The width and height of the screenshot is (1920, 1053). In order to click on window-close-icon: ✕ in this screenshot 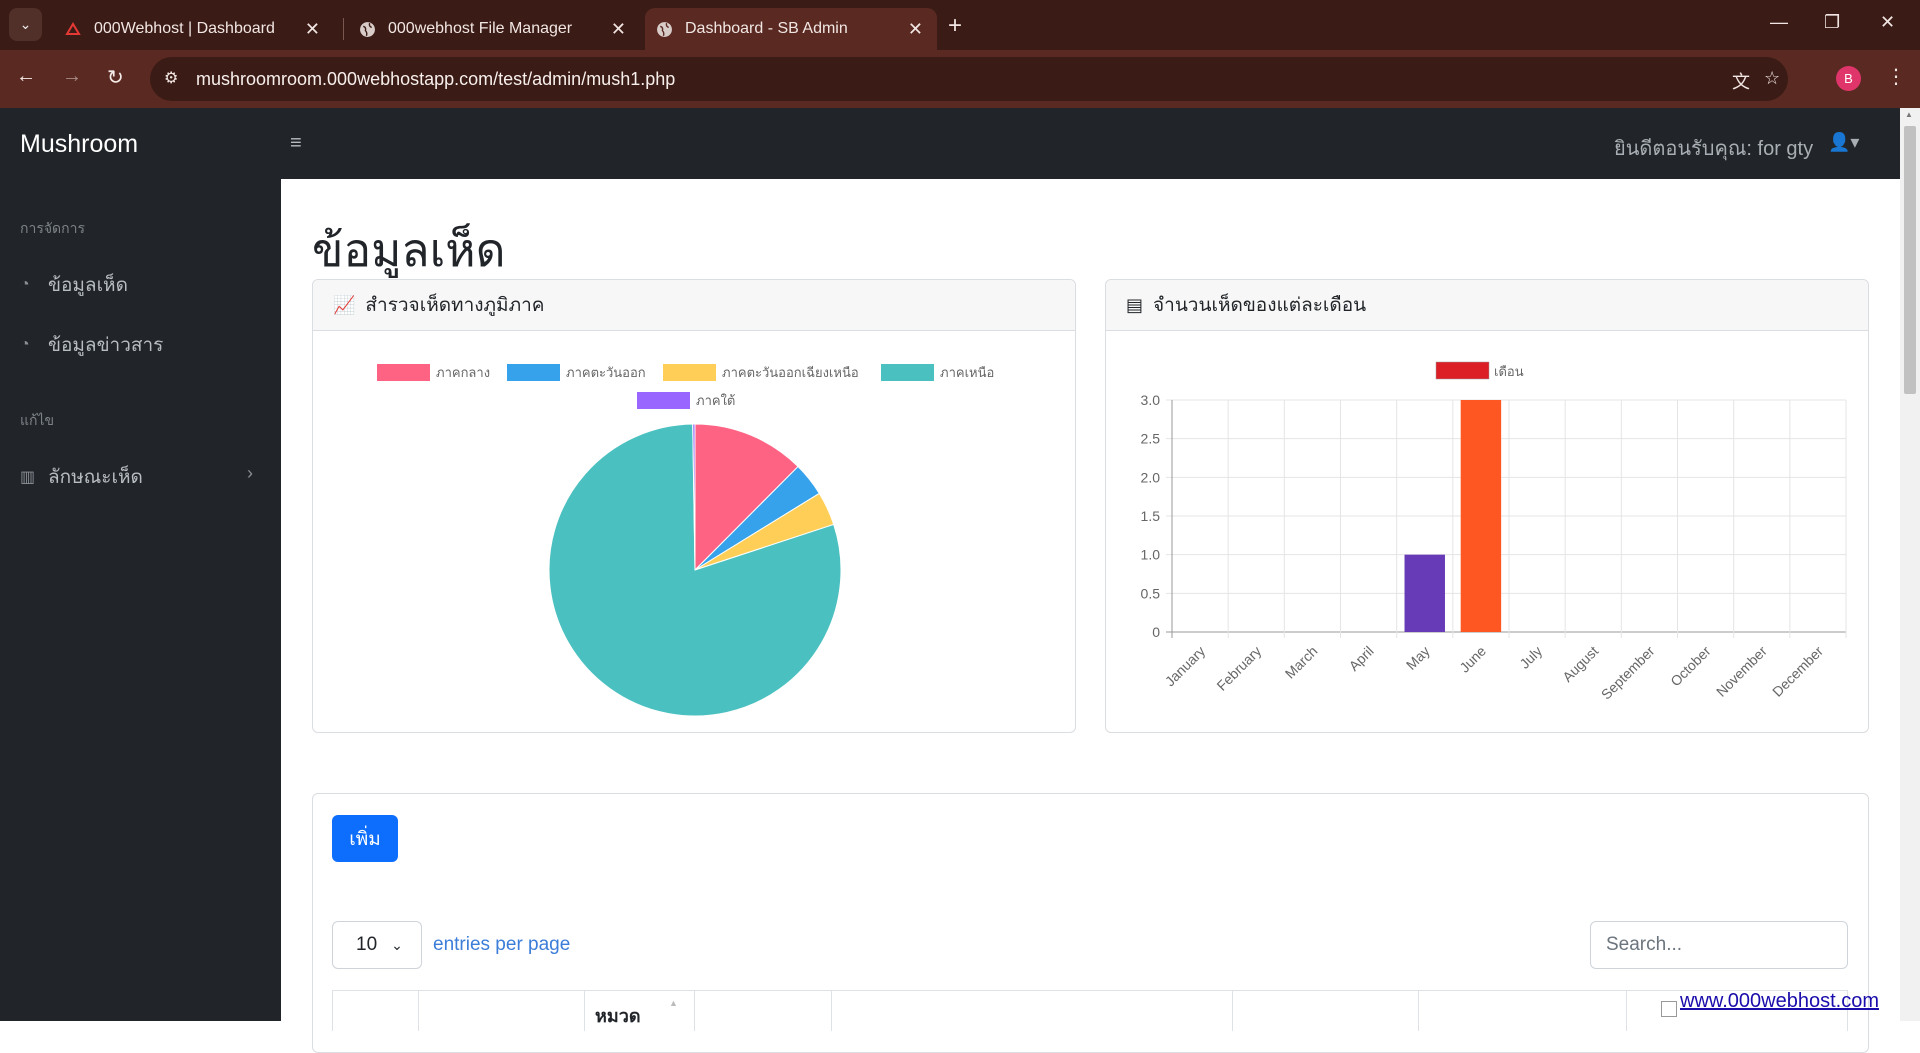, I will do `click(1887, 22)`.